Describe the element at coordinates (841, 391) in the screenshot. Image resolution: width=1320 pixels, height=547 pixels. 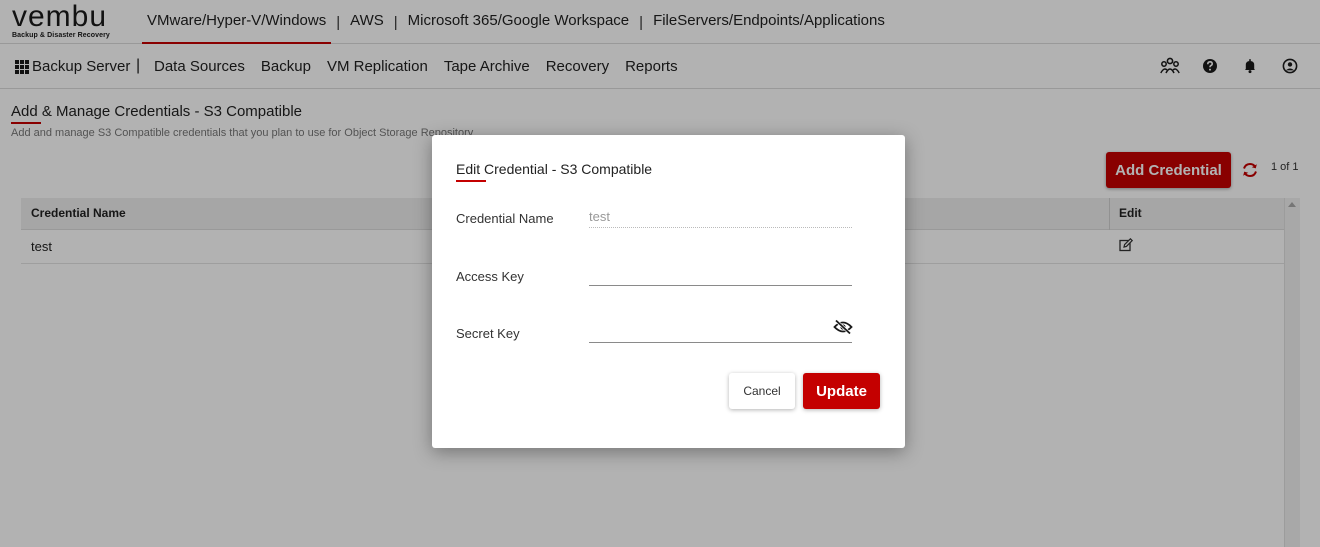
I see `update-button: Update` at that location.